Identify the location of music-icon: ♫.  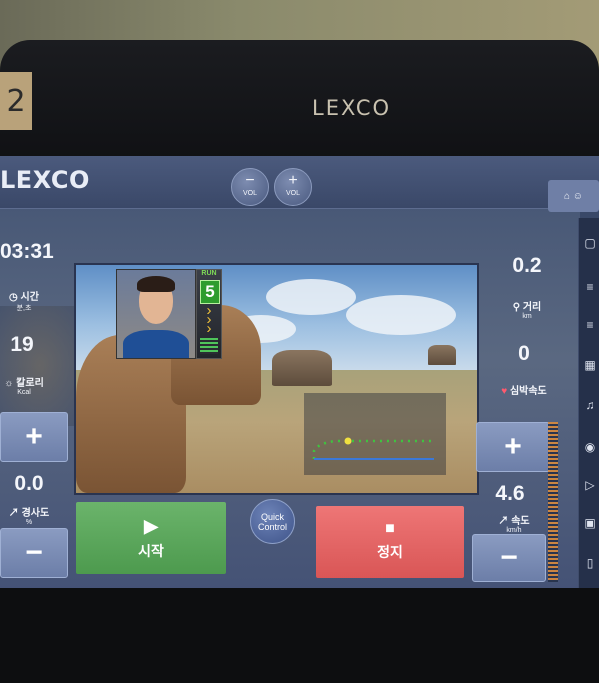
(590, 405).